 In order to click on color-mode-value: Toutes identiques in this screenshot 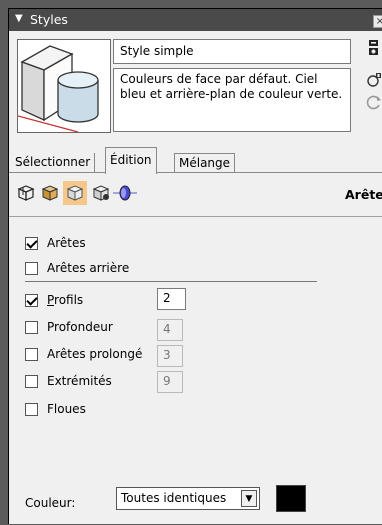, I will do `click(174, 498)`.